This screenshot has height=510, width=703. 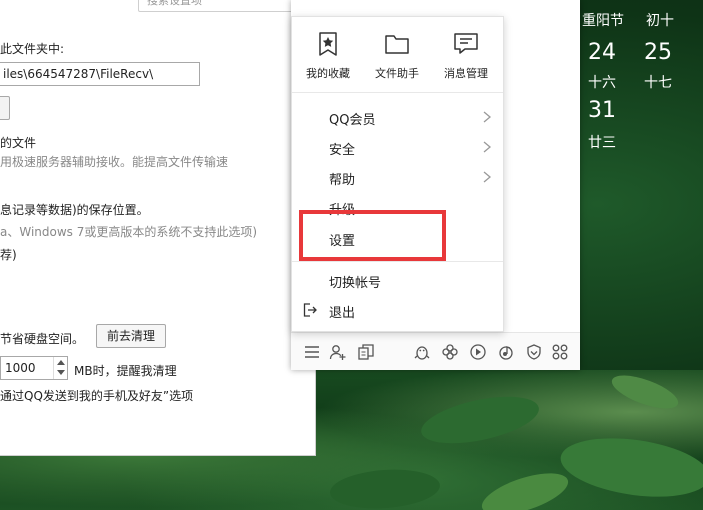 I want to click on browse-button, so click(x=5, y=108).